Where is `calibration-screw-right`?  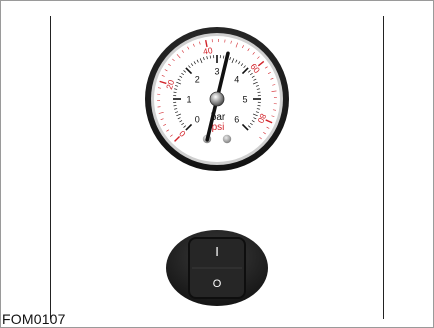 calibration-screw-right is located at coordinates (227, 139).